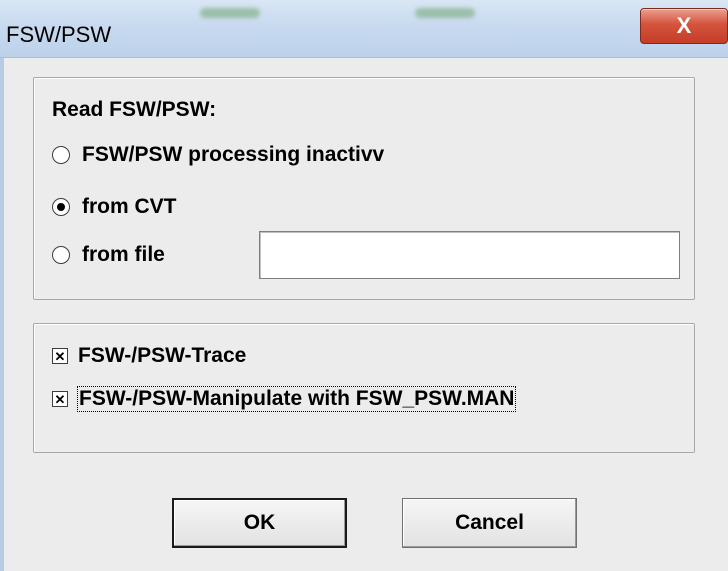 The height and width of the screenshot is (571, 728). Describe the element at coordinates (129, 206) in the screenshot. I see `radio-label: from CVT` at that location.